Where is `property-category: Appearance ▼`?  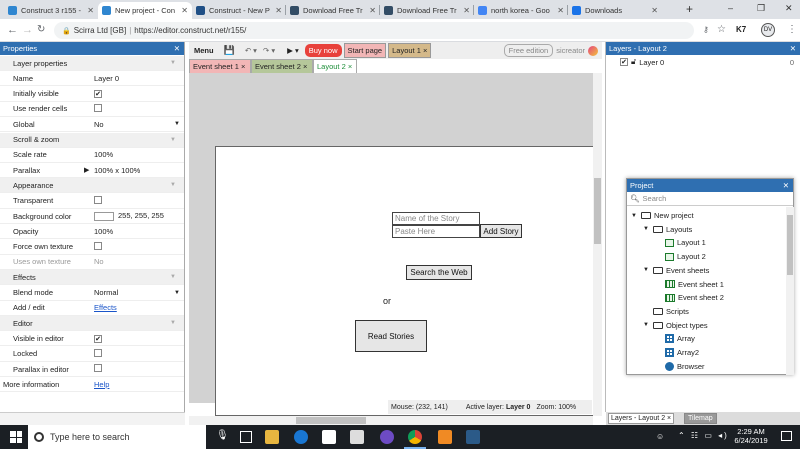
property-category: Appearance ▼ is located at coordinates (92, 186).